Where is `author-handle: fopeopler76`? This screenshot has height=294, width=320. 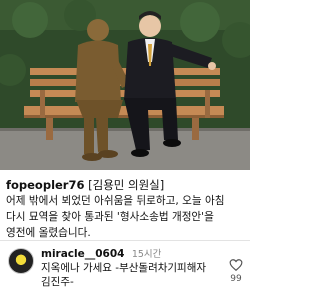
author-handle: fopeopler76 is located at coordinates (45, 185).